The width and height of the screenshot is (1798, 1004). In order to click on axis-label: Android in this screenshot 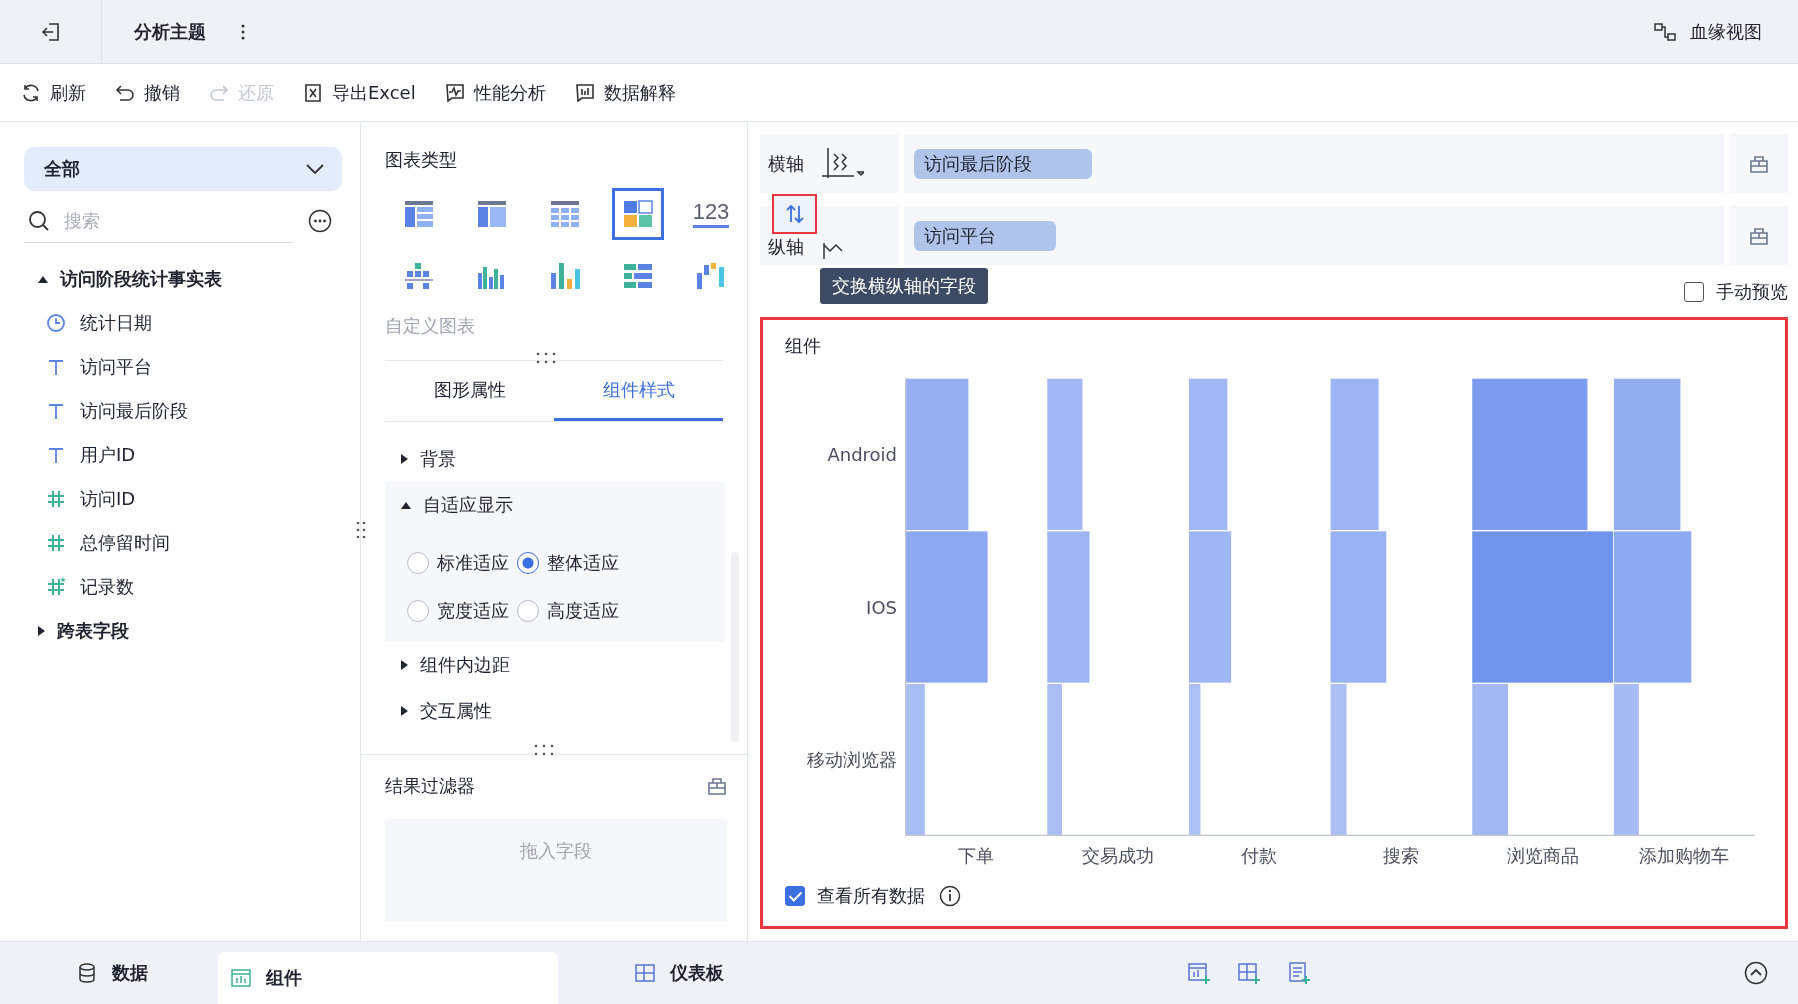, I will do `click(862, 454)`.